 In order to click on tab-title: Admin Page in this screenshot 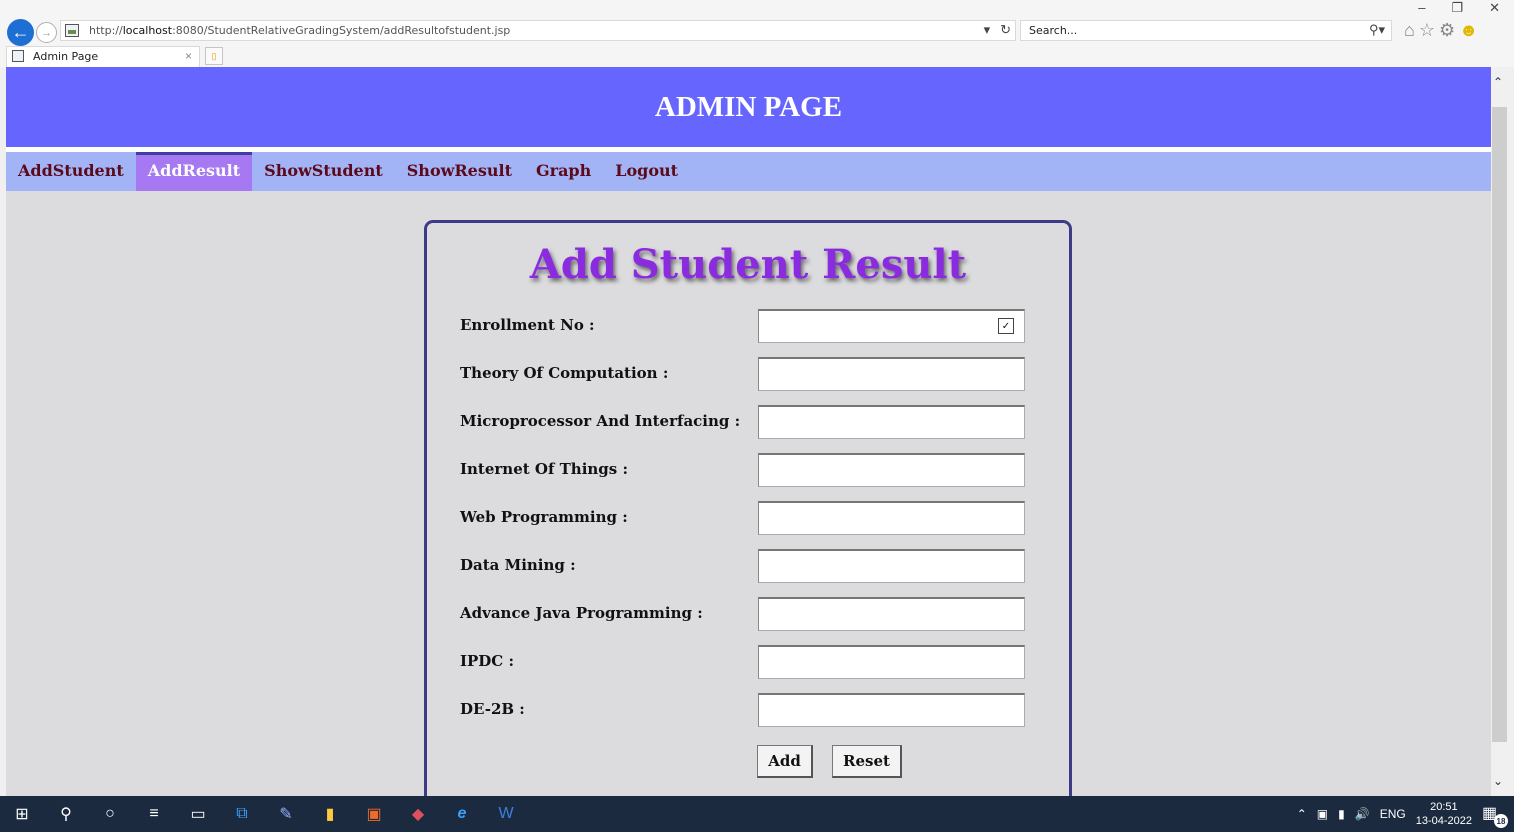, I will do `click(66, 56)`.